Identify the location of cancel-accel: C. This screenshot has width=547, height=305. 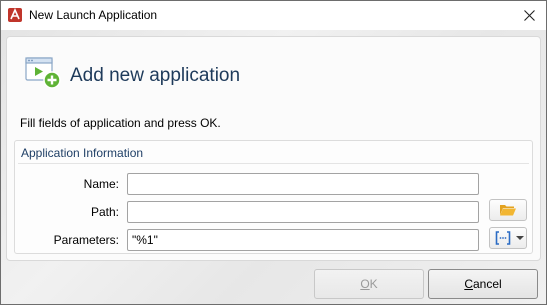
(468, 284).